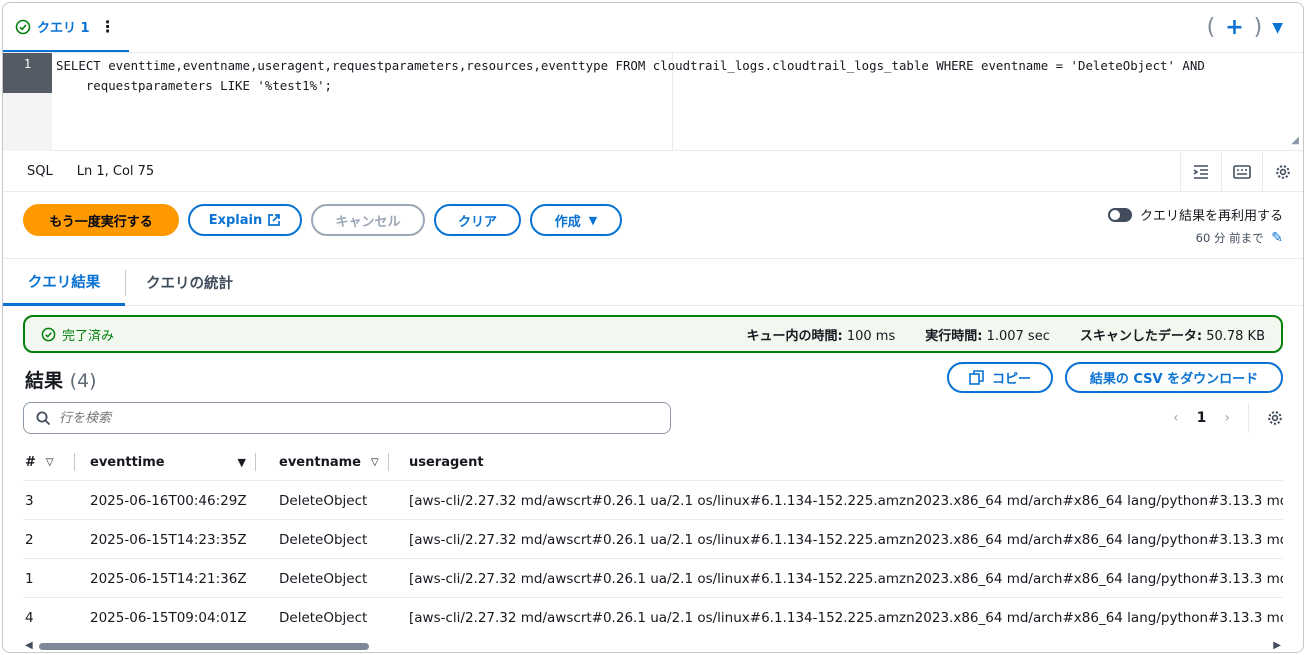 The image size is (1306, 655). I want to click on create-button: 作成 ▼, so click(576, 220).